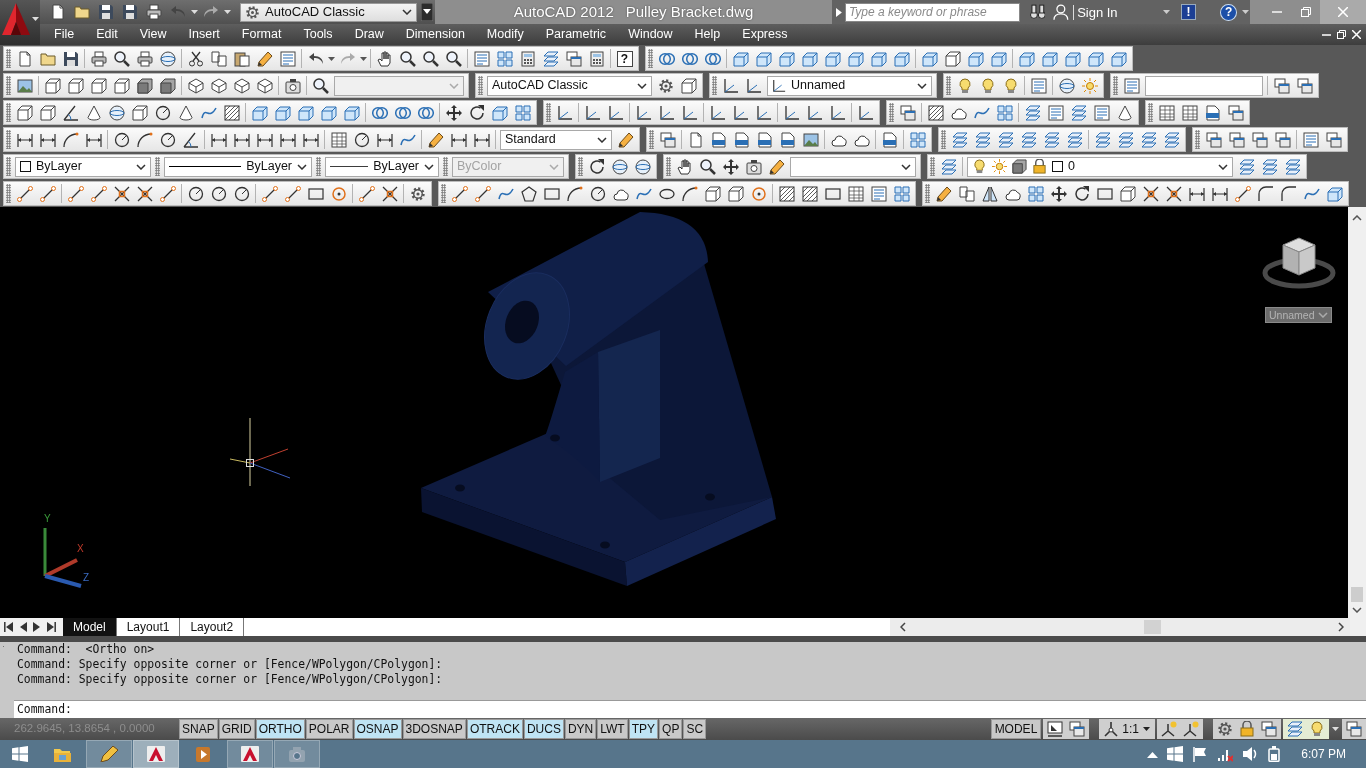 Image resolution: width=1366 pixels, height=768 pixels. What do you see at coordinates (1357, 218) in the screenshot?
I see `chevron-up-icon` at bounding box center [1357, 218].